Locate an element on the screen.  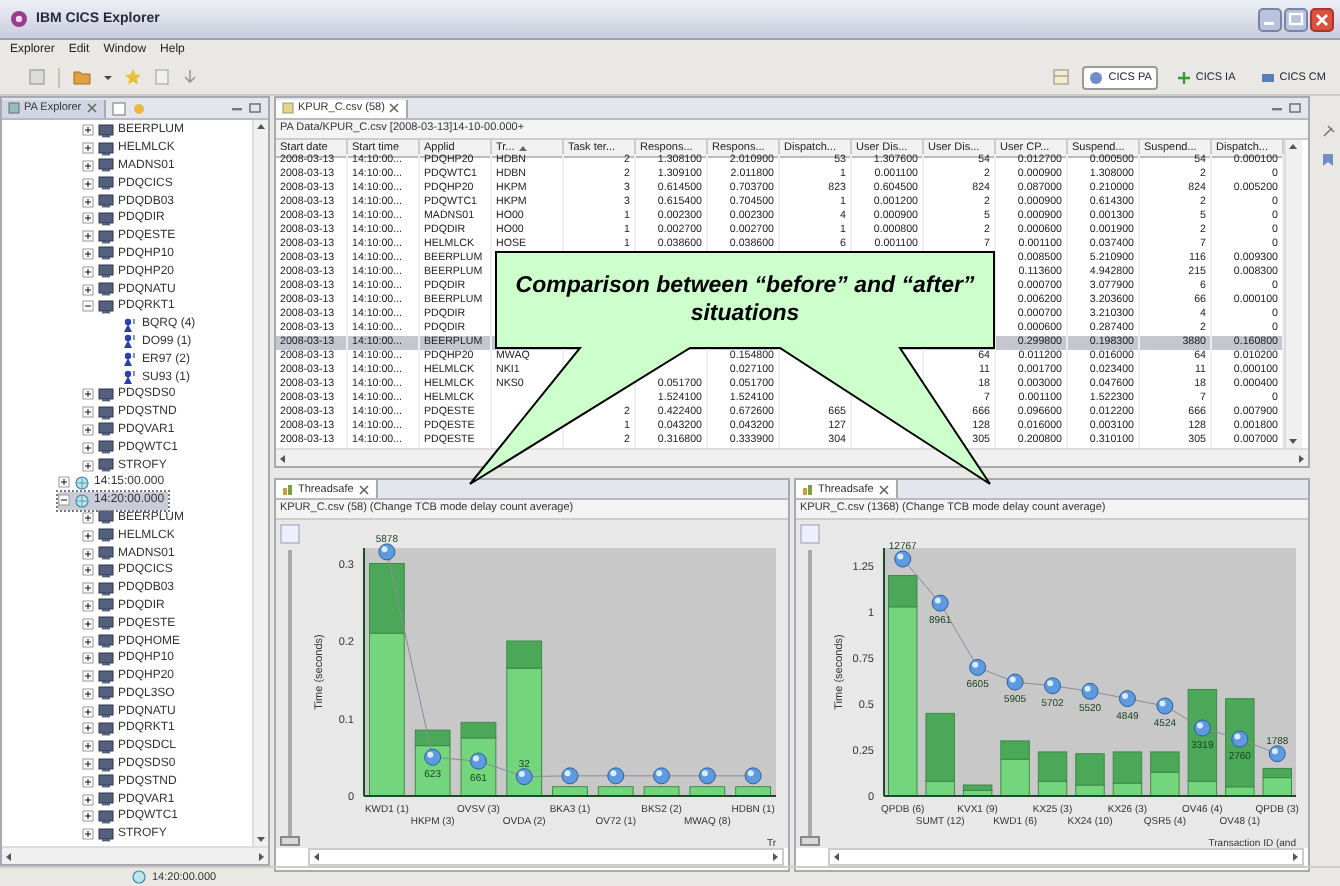
table-icon is located at coordinates (288, 108).